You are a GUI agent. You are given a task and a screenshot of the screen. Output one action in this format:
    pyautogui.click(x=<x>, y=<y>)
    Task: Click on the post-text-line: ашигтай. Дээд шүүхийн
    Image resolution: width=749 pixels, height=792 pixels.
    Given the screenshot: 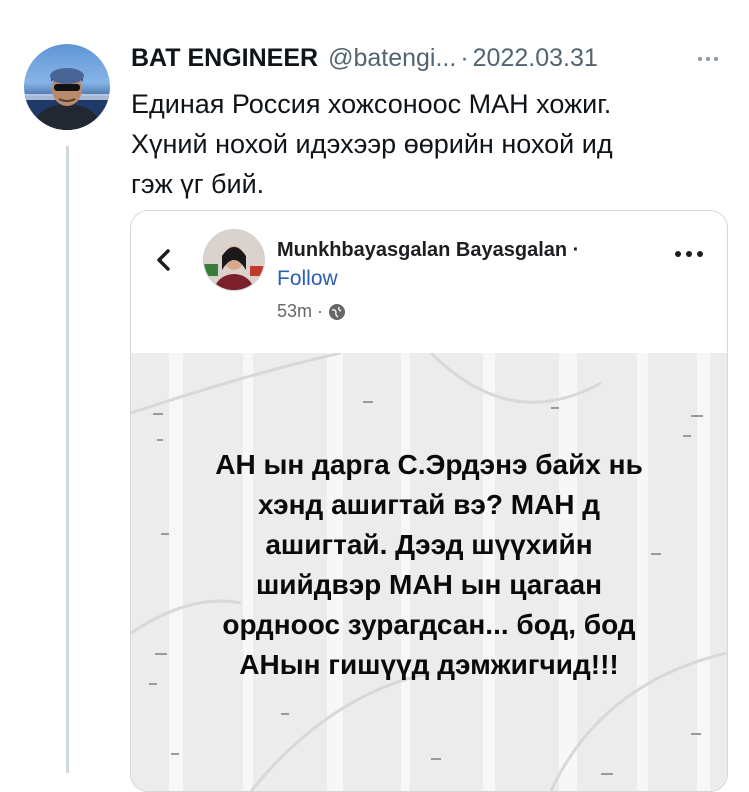 What is the action you would take?
    pyautogui.click(x=429, y=544)
    